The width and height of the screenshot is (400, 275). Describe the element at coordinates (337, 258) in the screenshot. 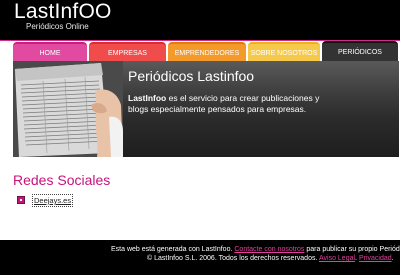

I see `legal-notice-link: Aviso Legal` at that location.